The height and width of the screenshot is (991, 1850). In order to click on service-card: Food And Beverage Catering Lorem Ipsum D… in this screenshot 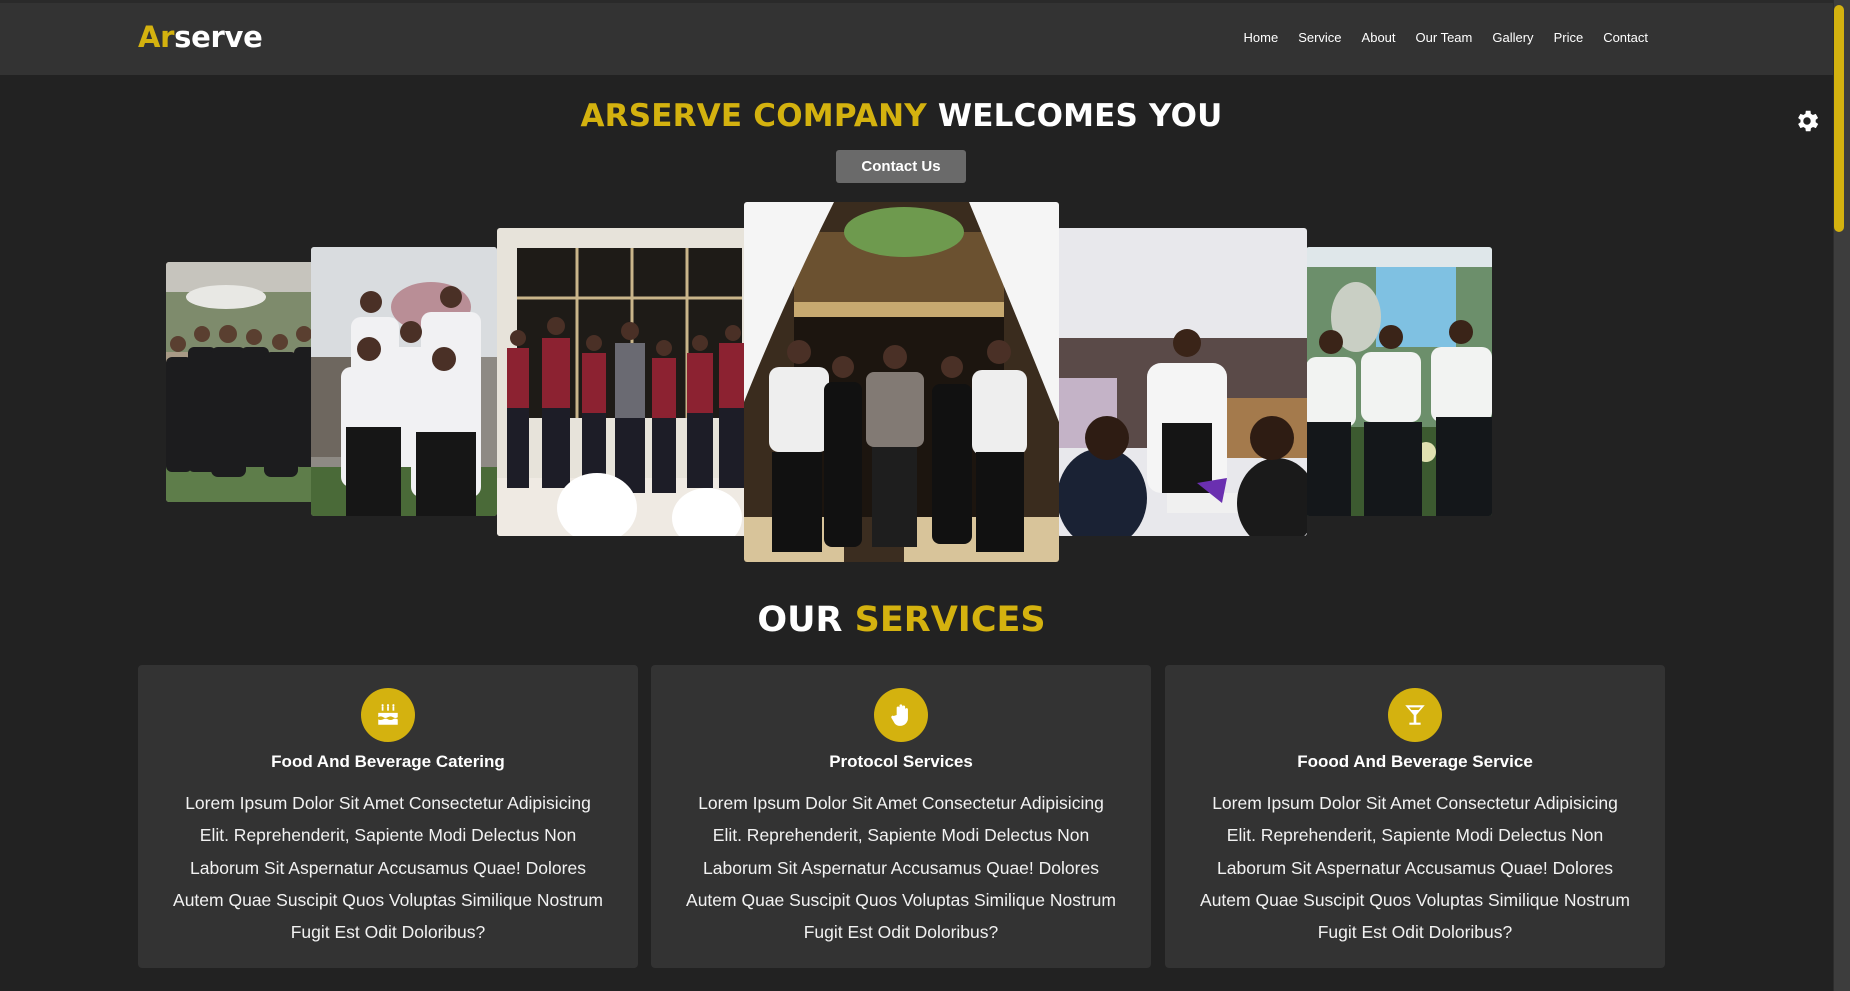, I will do `click(388, 816)`.